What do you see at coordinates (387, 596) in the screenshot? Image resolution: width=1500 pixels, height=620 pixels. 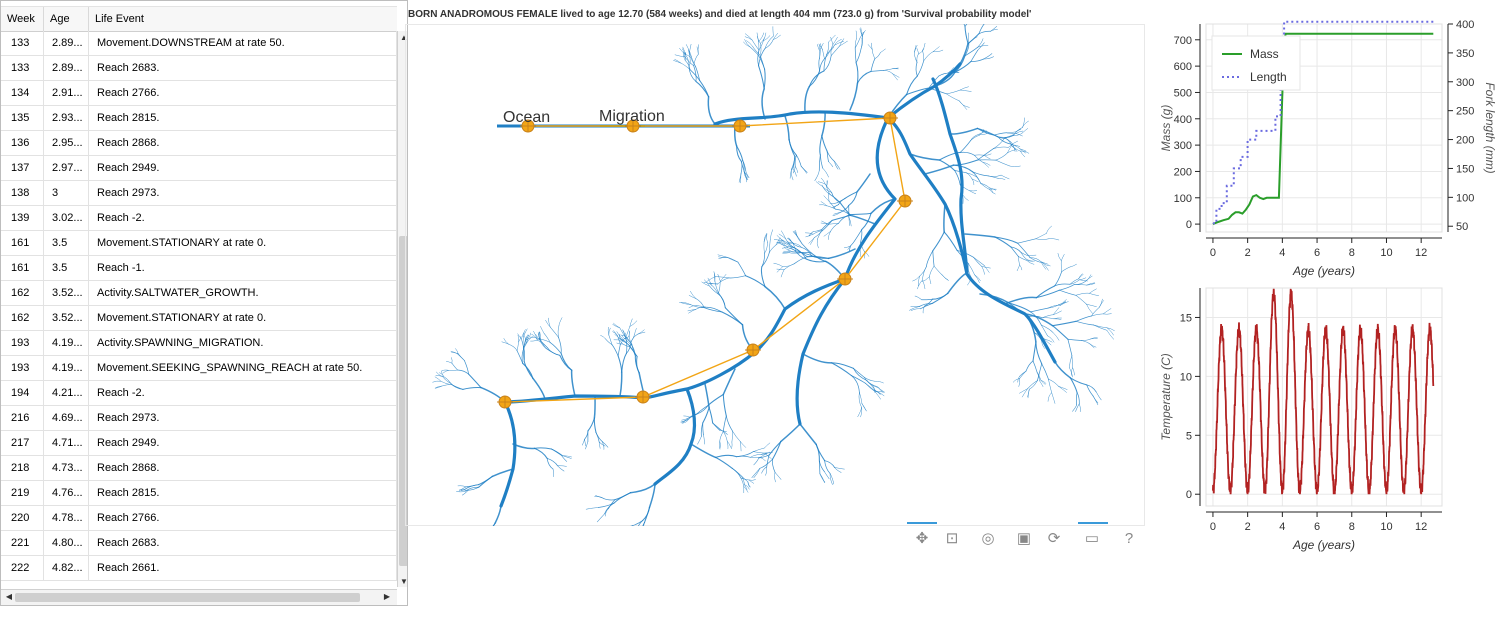 I see `scroll-right-icon: ▶` at bounding box center [387, 596].